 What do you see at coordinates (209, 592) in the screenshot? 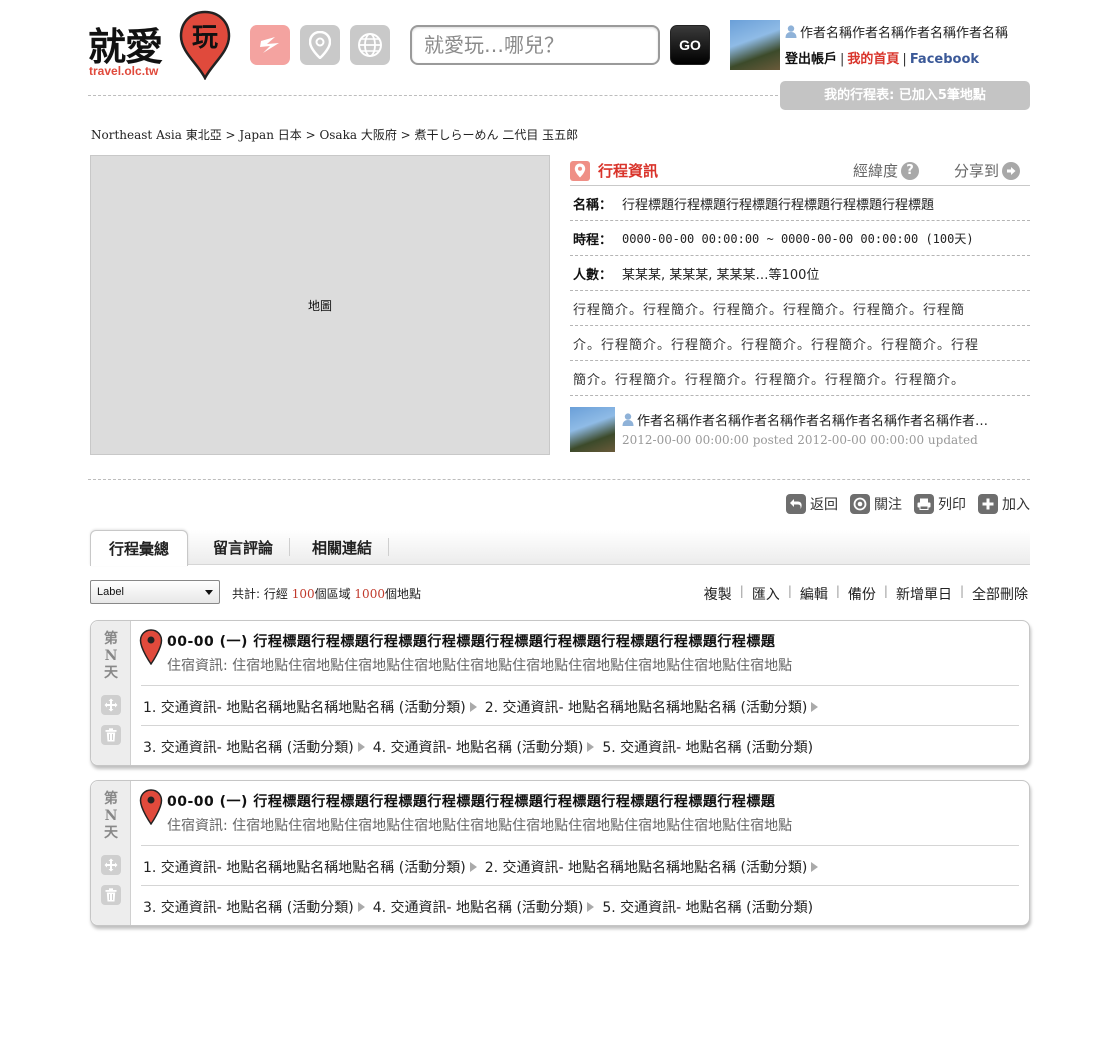
I see `chevron-down-icon` at bounding box center [209, 592].